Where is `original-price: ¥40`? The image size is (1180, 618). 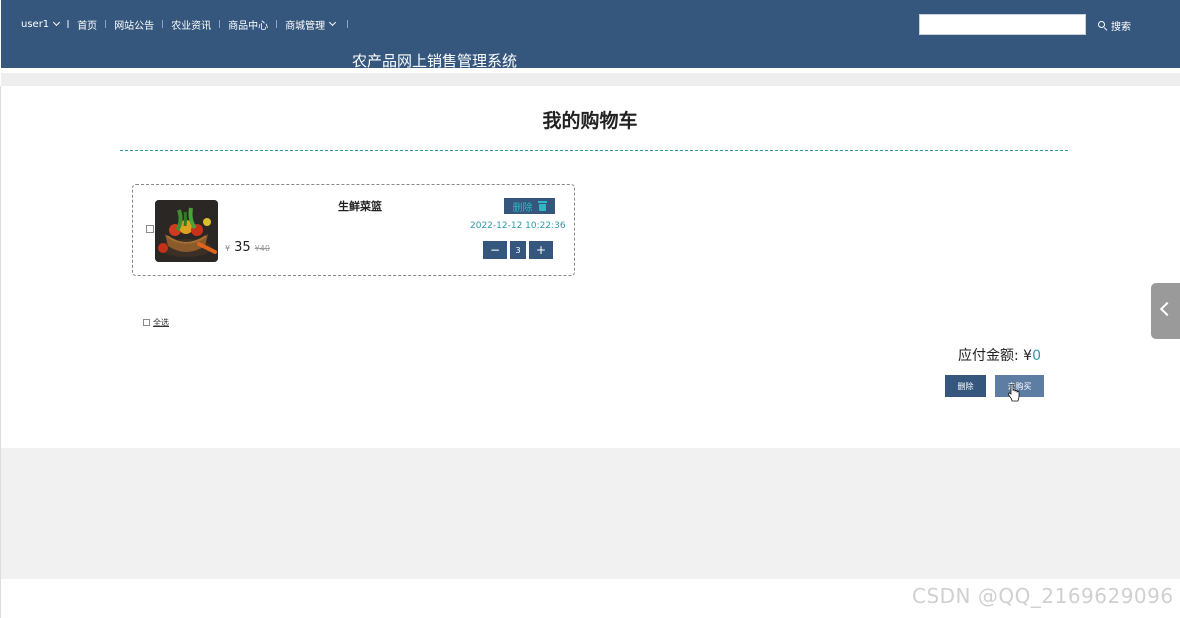
original-price: ¥40 is located at coordinates (262, 248).